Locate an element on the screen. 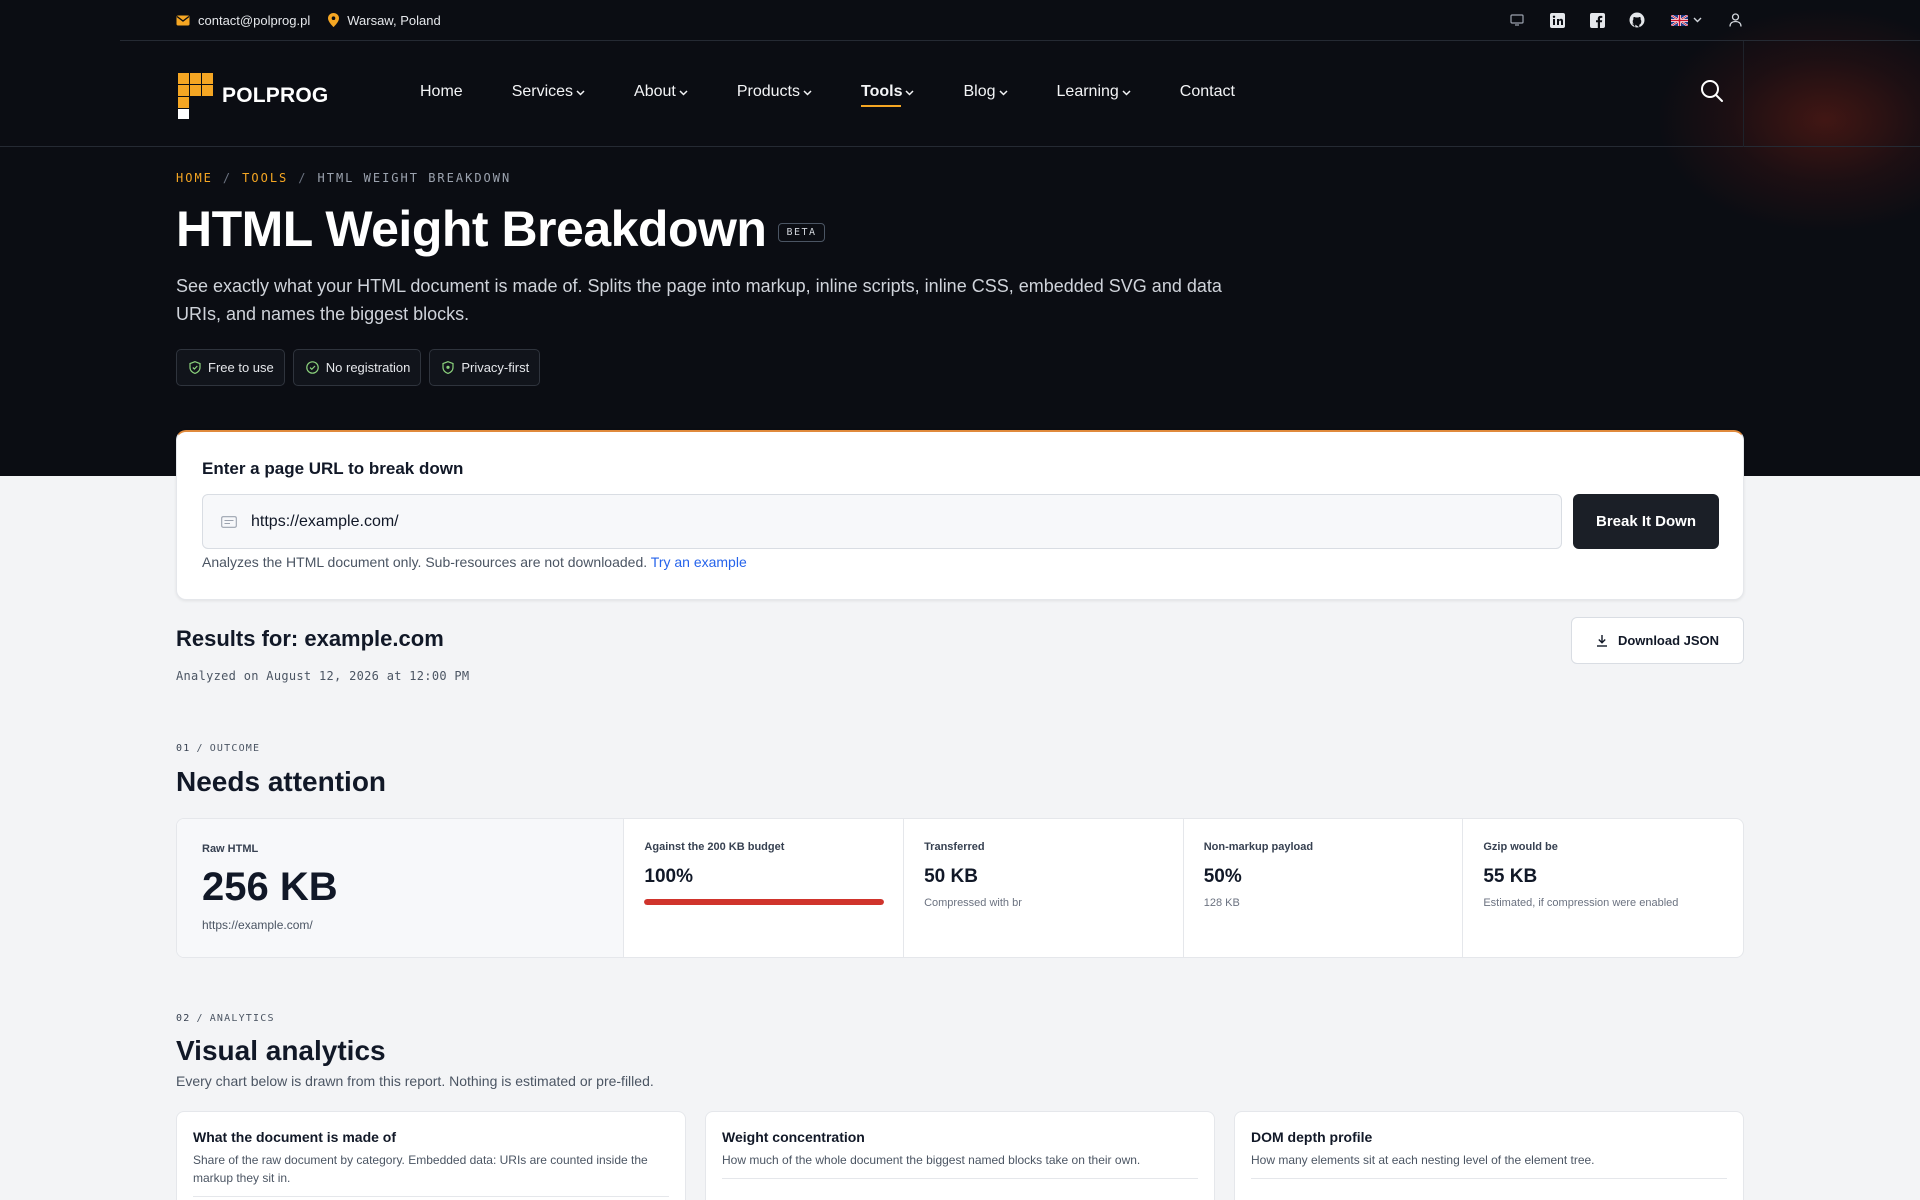 Image resolution: width=1920 pixels, height=1200 pixels. location-pin-icon is located at coordinates (334, 20).